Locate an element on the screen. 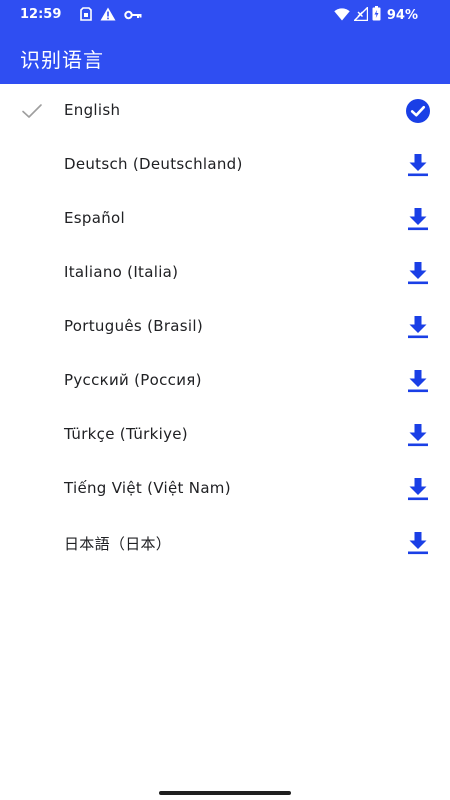  language-row-spanish: Español is located at coordinates (225, 219).